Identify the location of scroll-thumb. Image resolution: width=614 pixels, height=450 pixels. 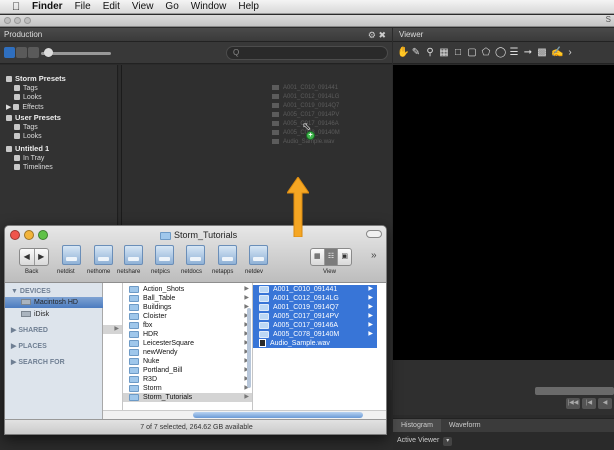
(278, 415).